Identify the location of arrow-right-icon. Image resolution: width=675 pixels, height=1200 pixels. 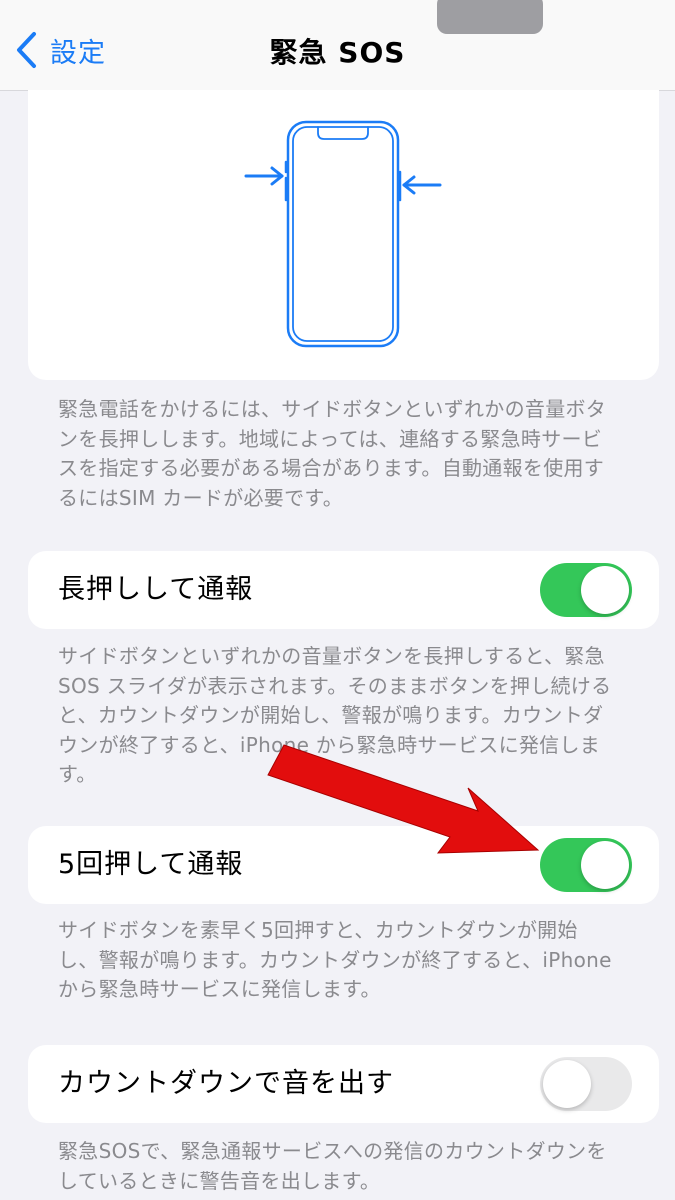
(264, 176).